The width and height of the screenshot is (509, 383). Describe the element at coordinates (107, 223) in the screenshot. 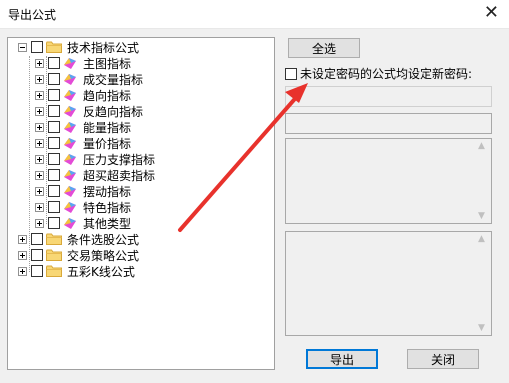

I see `tree-node-label: 其他类型` at that location.